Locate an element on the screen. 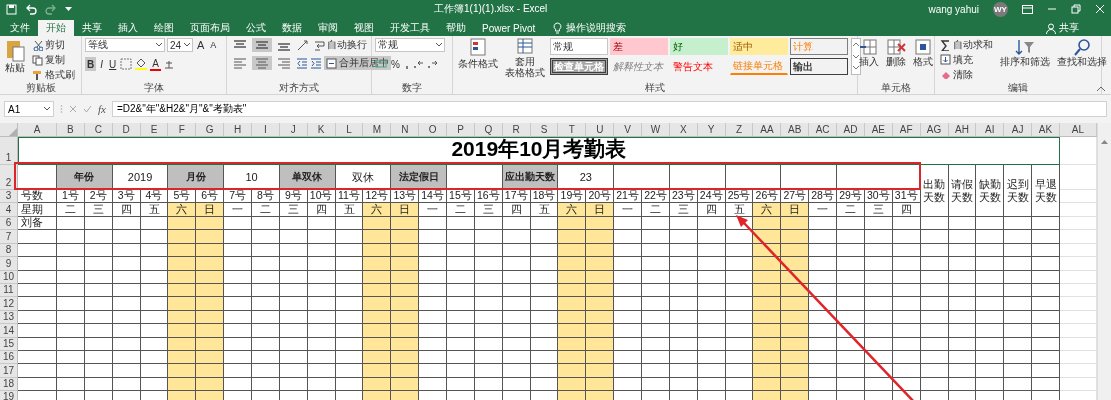 The height and width of the screenshot is (400, 1111). column-header: M is located at coordinates (377, 130).